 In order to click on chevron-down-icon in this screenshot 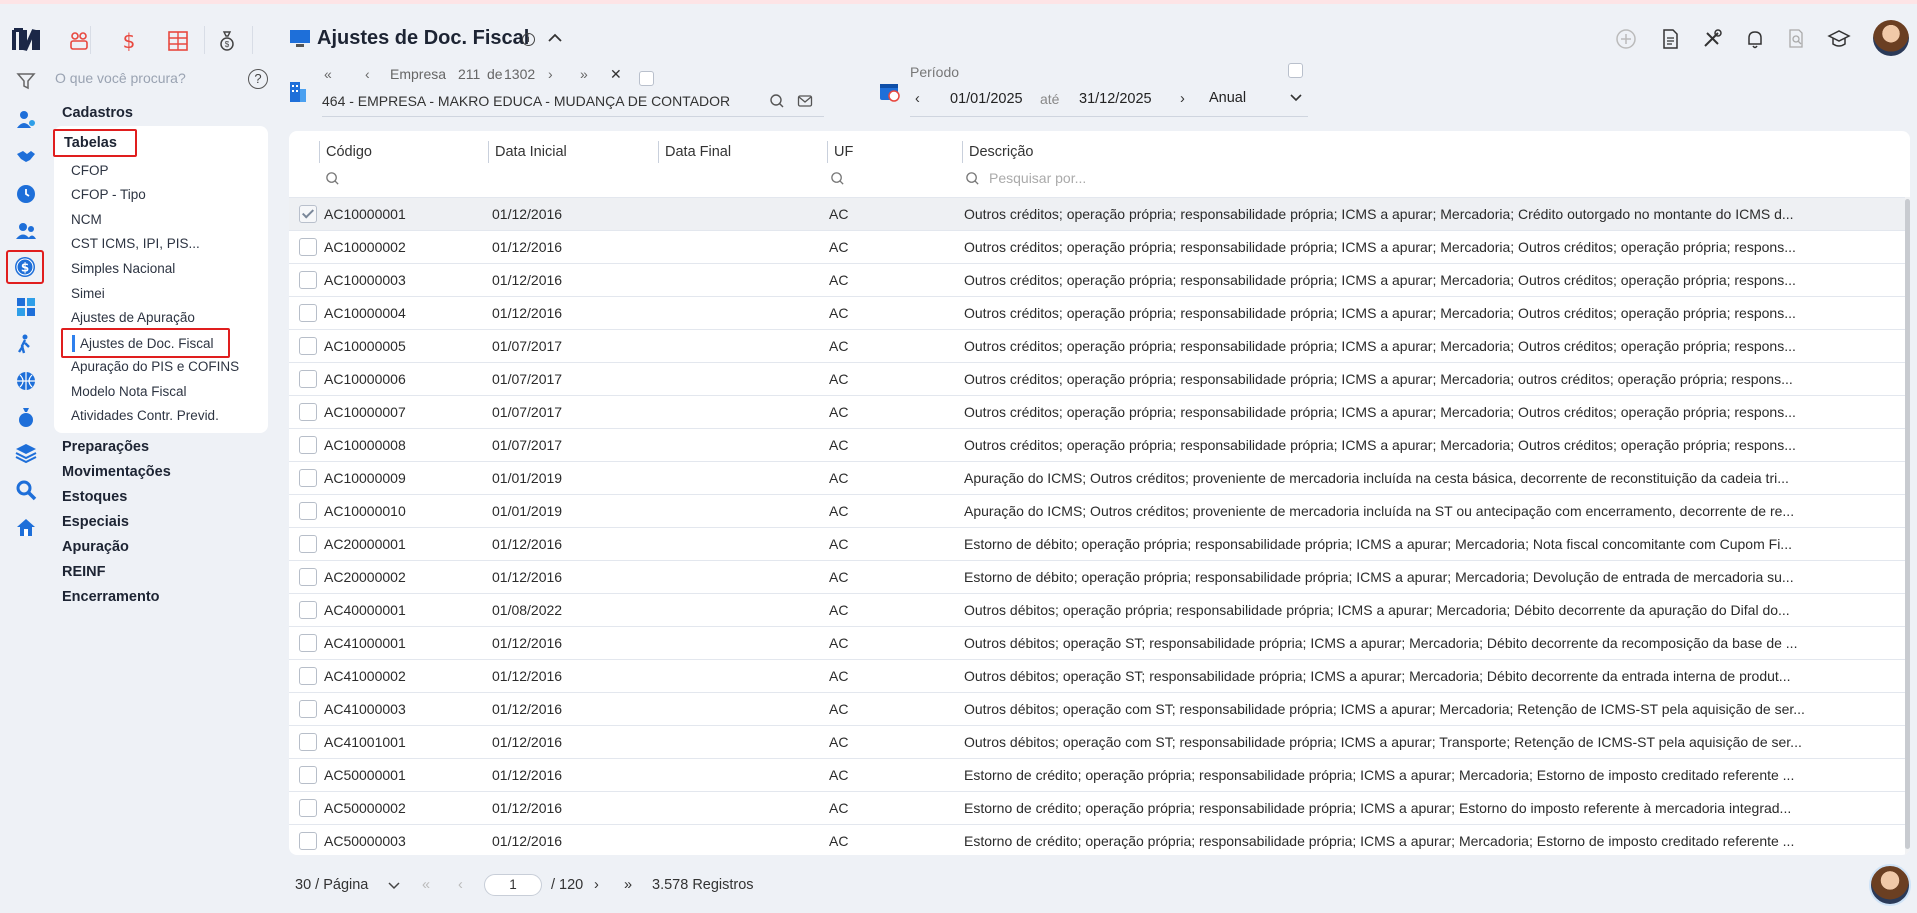, I will do `click(394, 887)`.